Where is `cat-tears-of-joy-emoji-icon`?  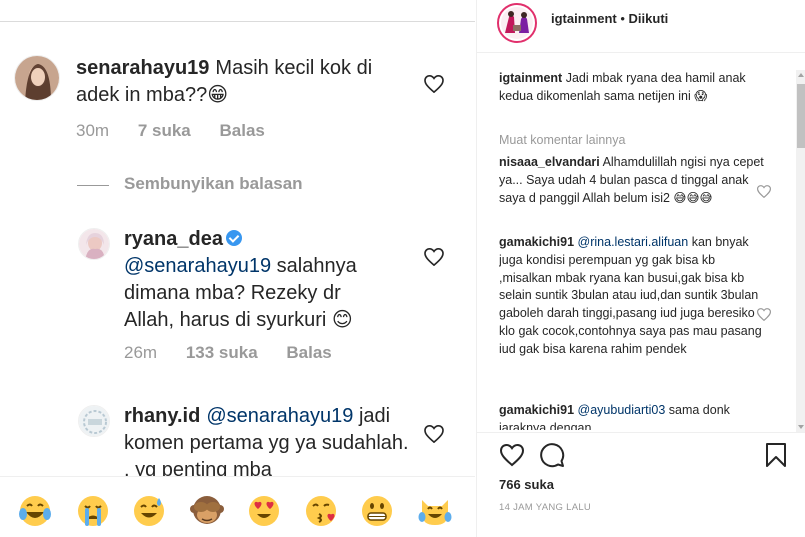
cat-tears-of-joy-emoji-icon is located at coordinates (435, 511).